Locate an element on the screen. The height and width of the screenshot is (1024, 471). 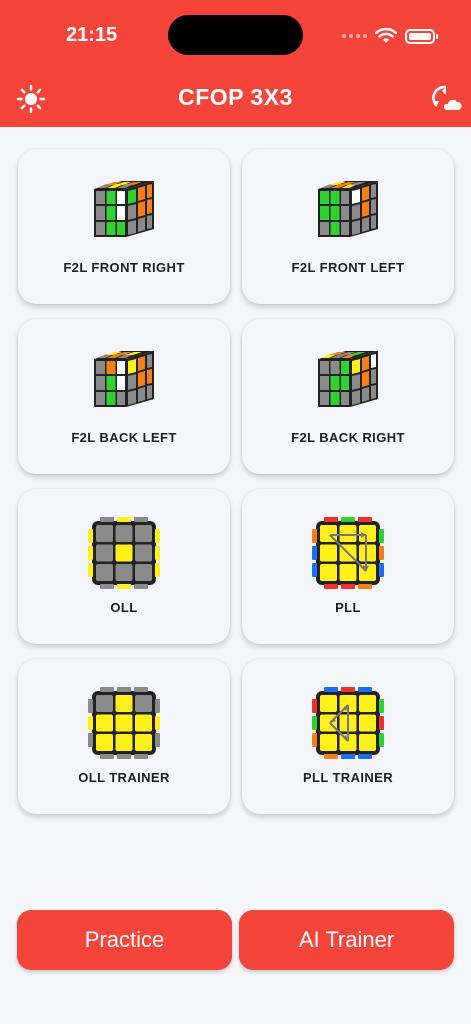
card-label: PLL TRAINER is located at coordinates (348, 777).